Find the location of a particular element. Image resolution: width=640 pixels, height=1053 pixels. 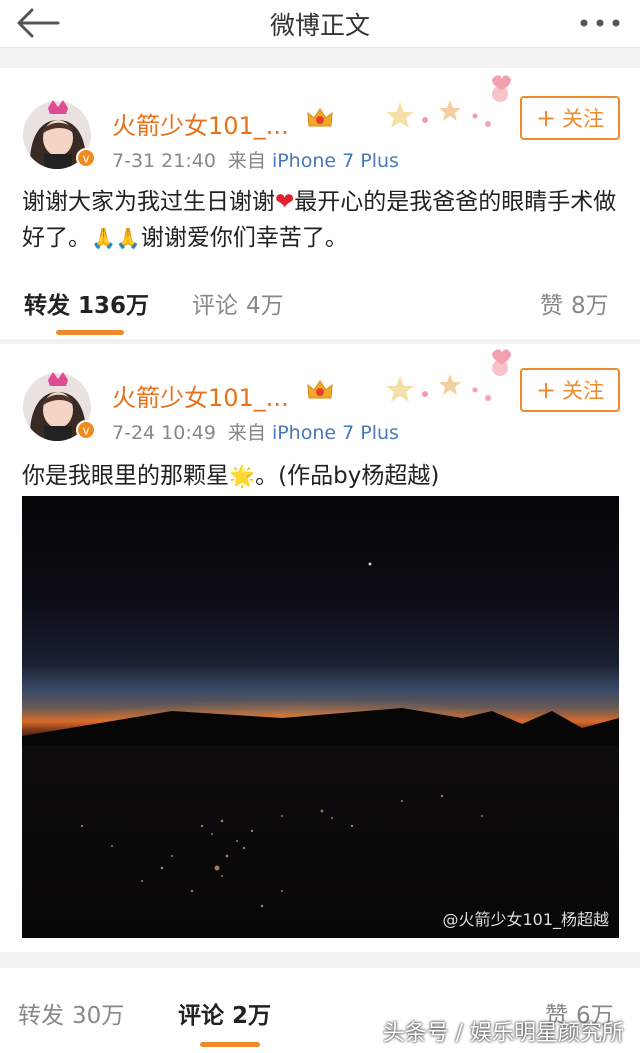

post-meta: 7-31 21:40 来自 iPhone 7 Plus is located at coordinates (255, 159).